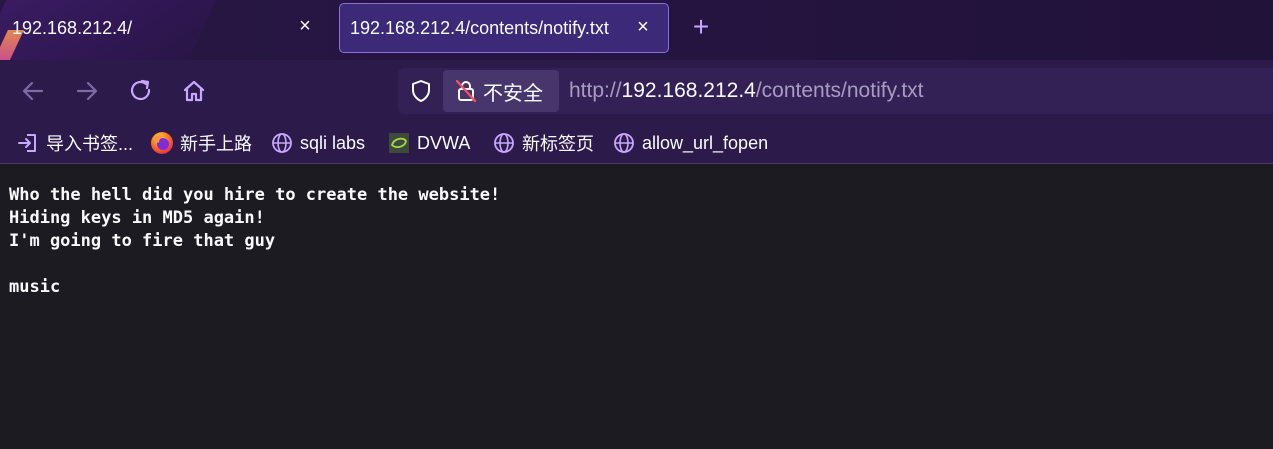  I want to click on home-icon, so click(194, 91).